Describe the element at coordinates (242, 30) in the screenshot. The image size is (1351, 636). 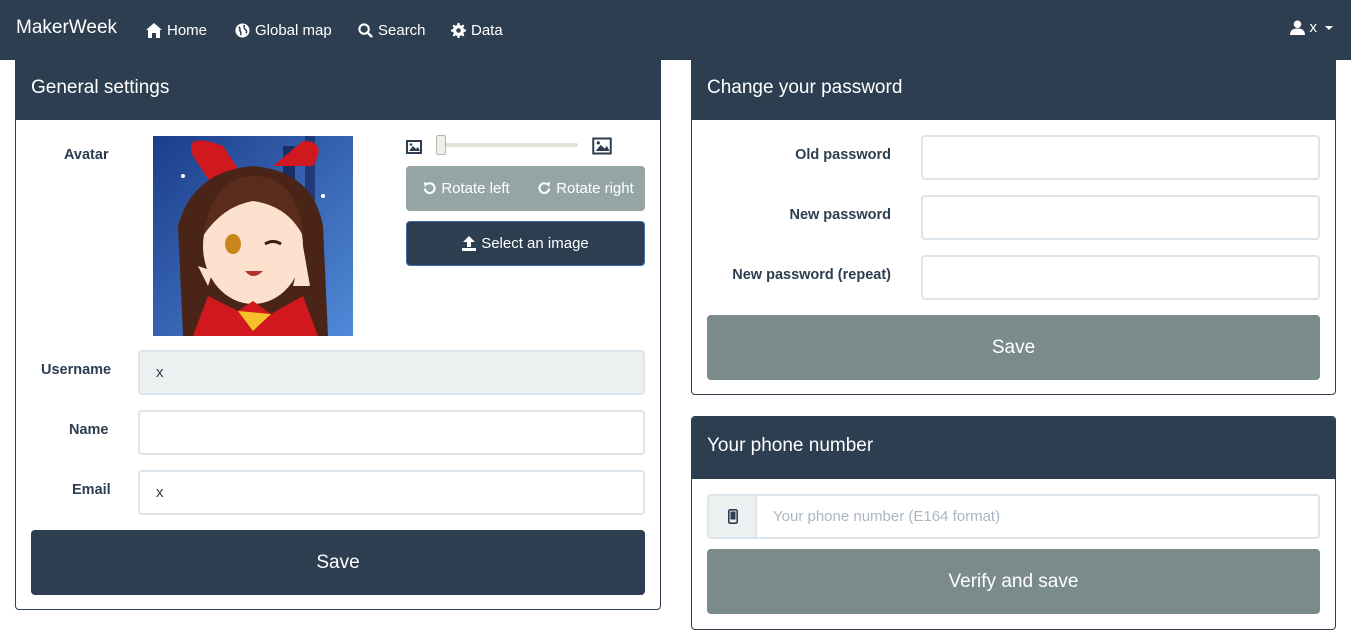
I see `globe-icon` at that location.